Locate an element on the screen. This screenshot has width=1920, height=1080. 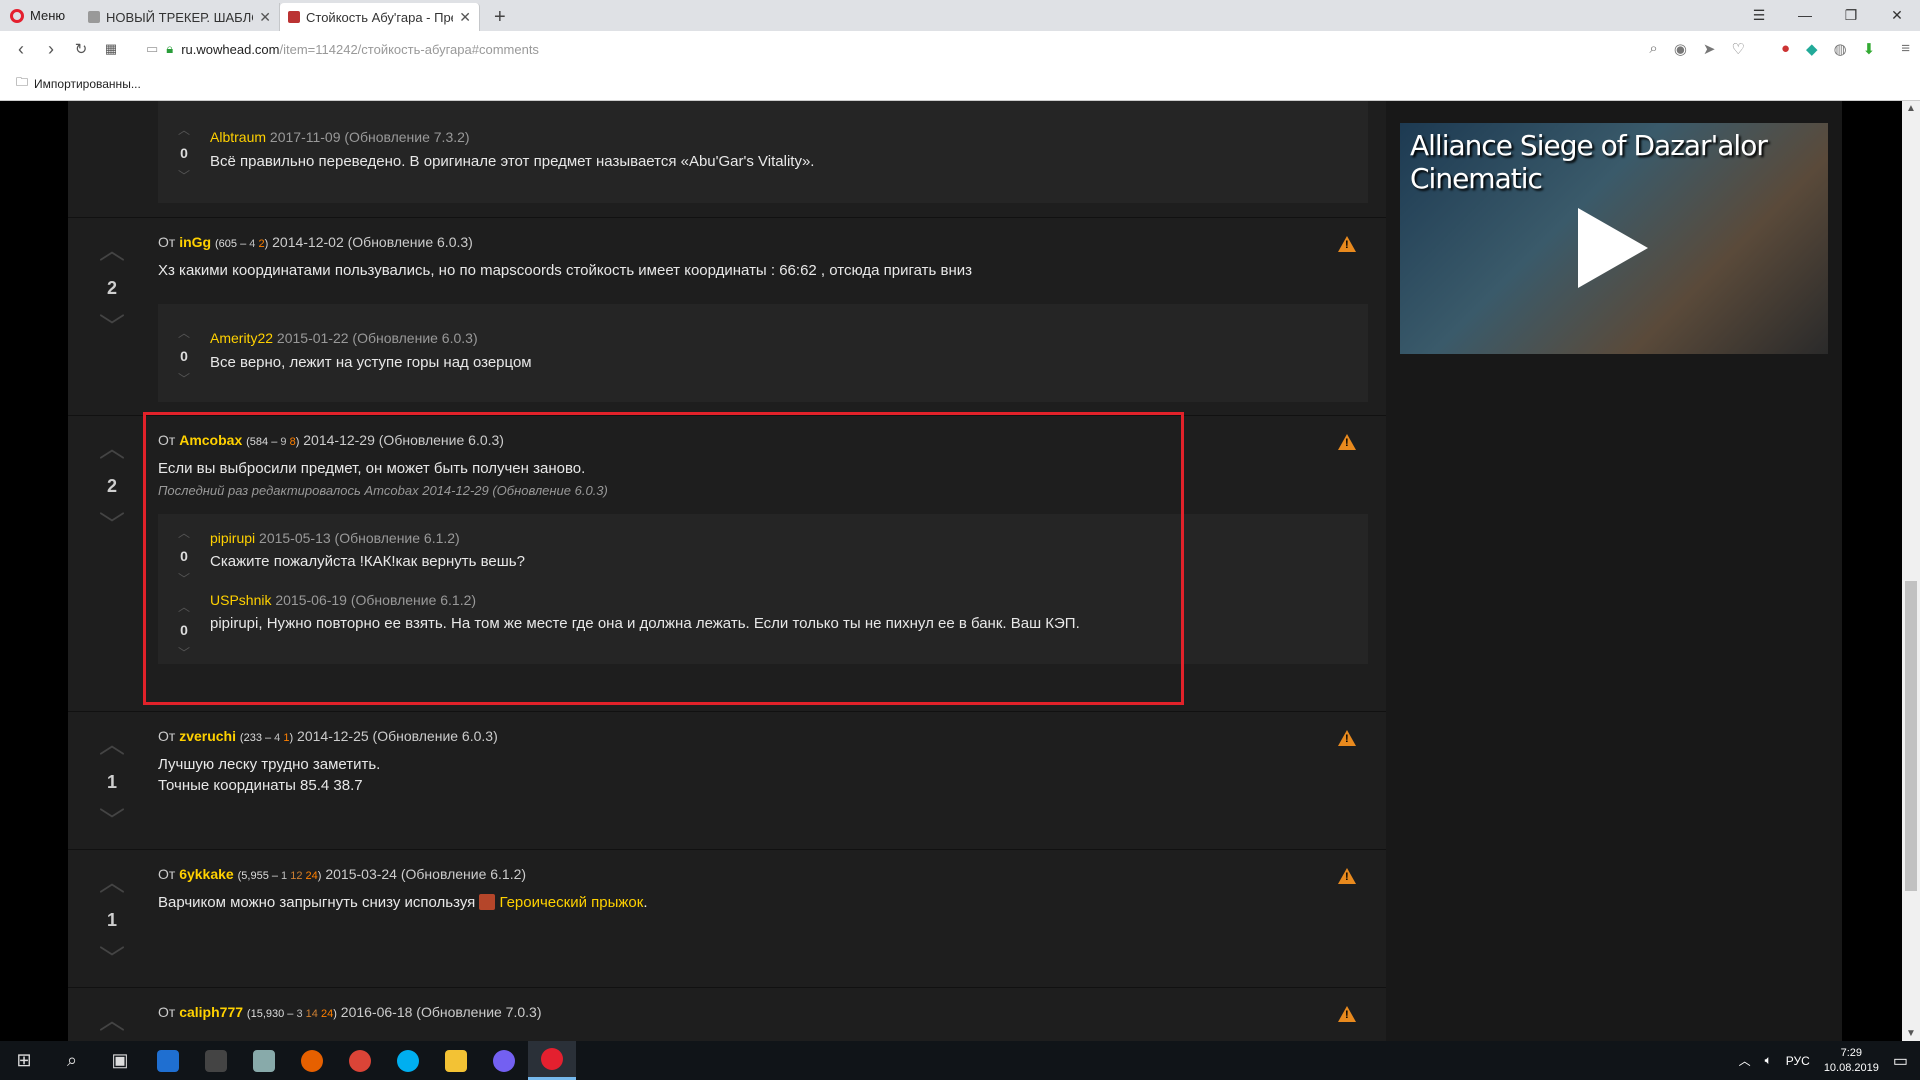
extension-globe-icon: ◍ is located at coordinates (1840, 49).